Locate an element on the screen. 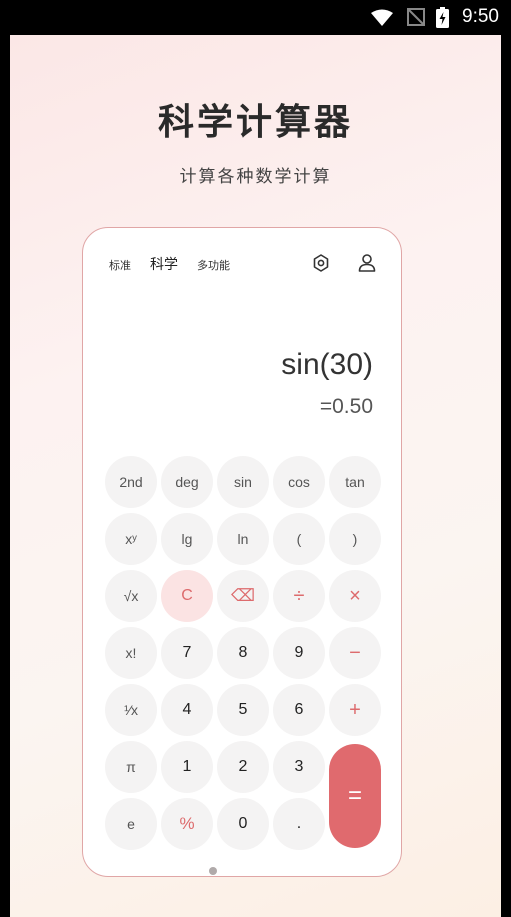 The image size is (511, 917). key-open-paren: ( is located at coordinates (299, 539).